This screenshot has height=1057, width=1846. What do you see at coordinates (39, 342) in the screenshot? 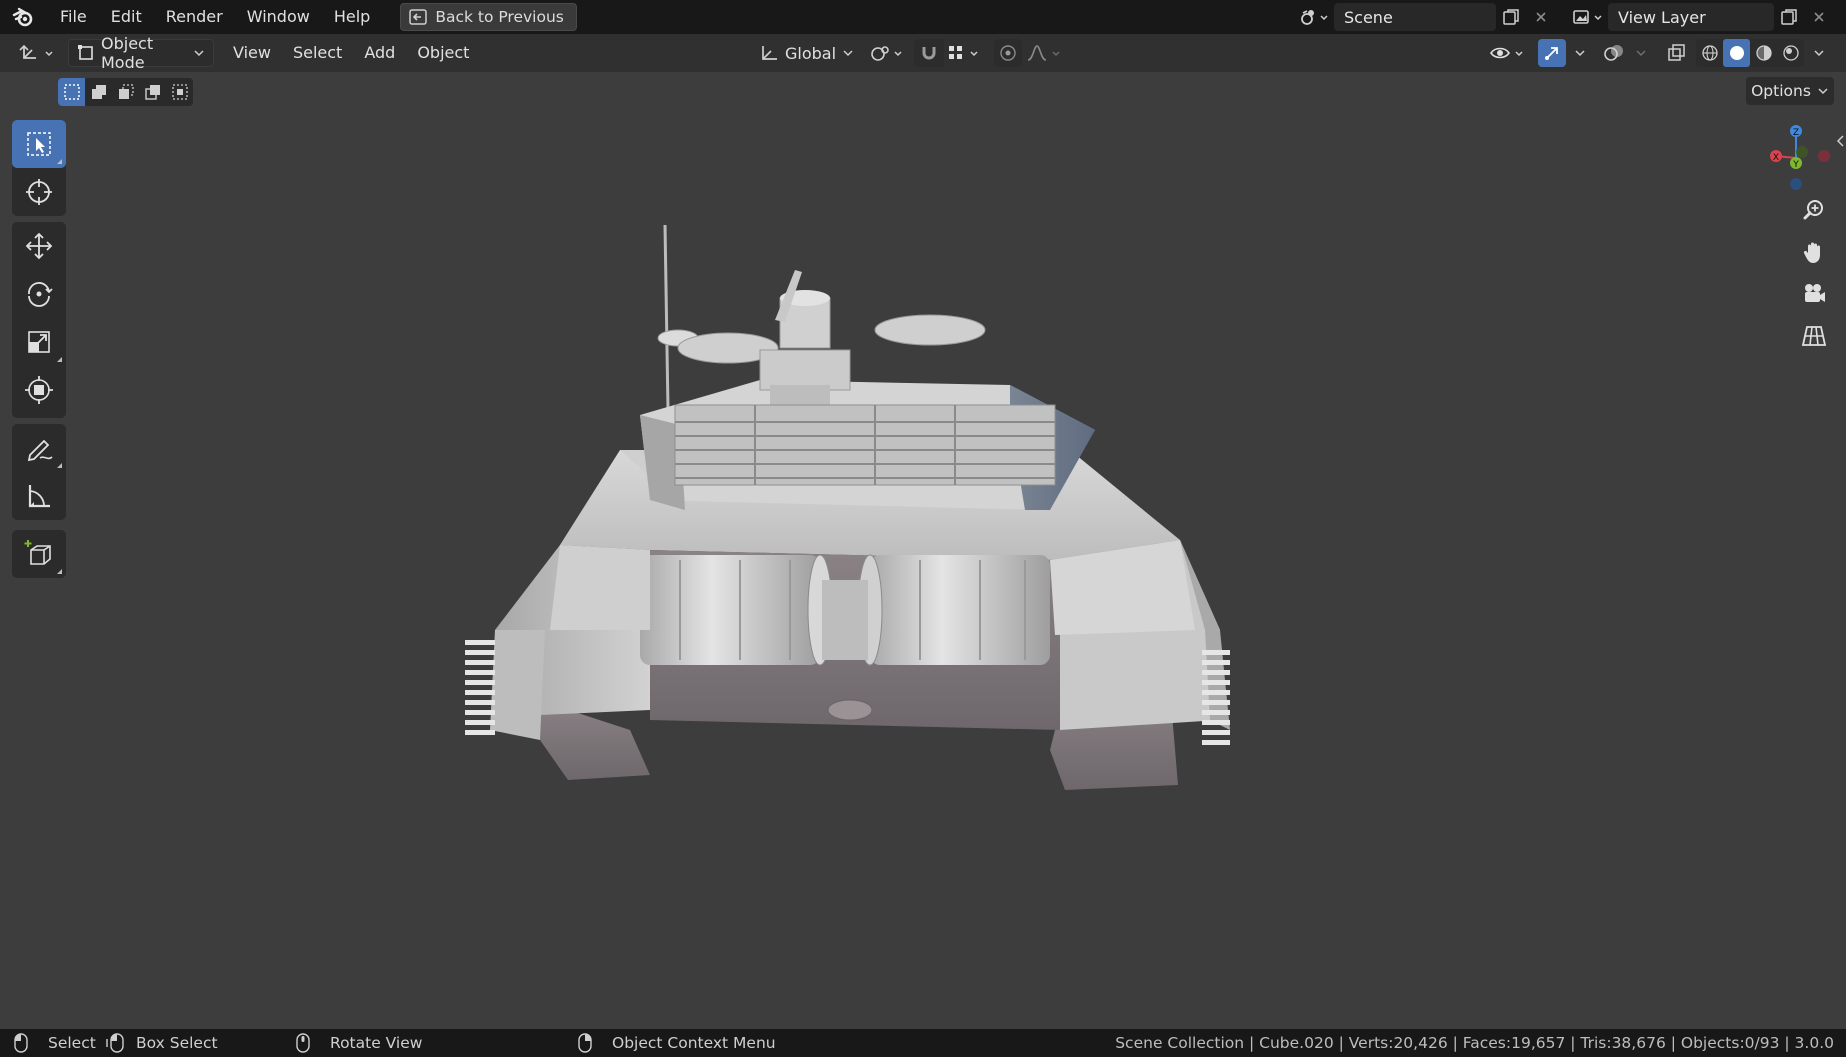
I see `scale-tool-icon` at bounding box center [39, 342].